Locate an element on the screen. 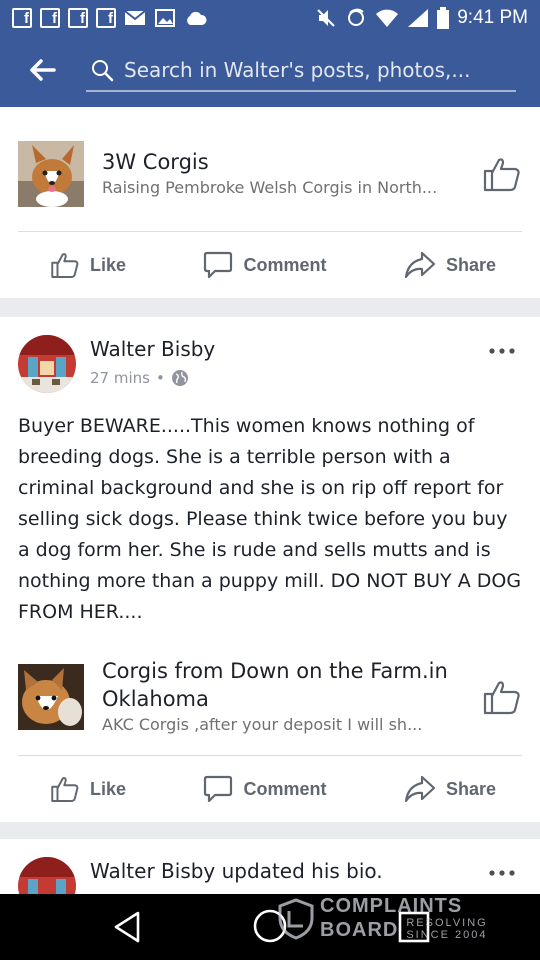  shield-icon is located at coordinates (296, 918).